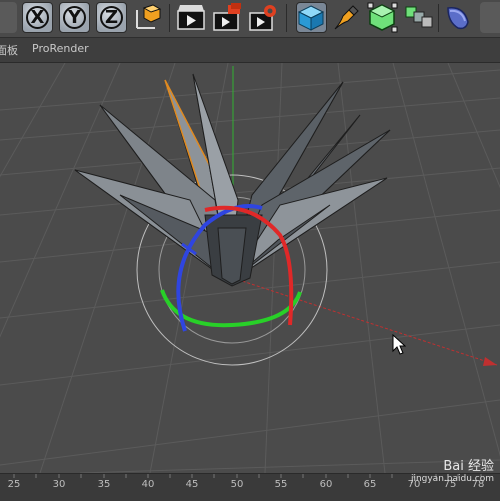  Describe the element at coordinates (468, 466) in the screenshot. I see `watermark-brand: Bai 经验` at that location.